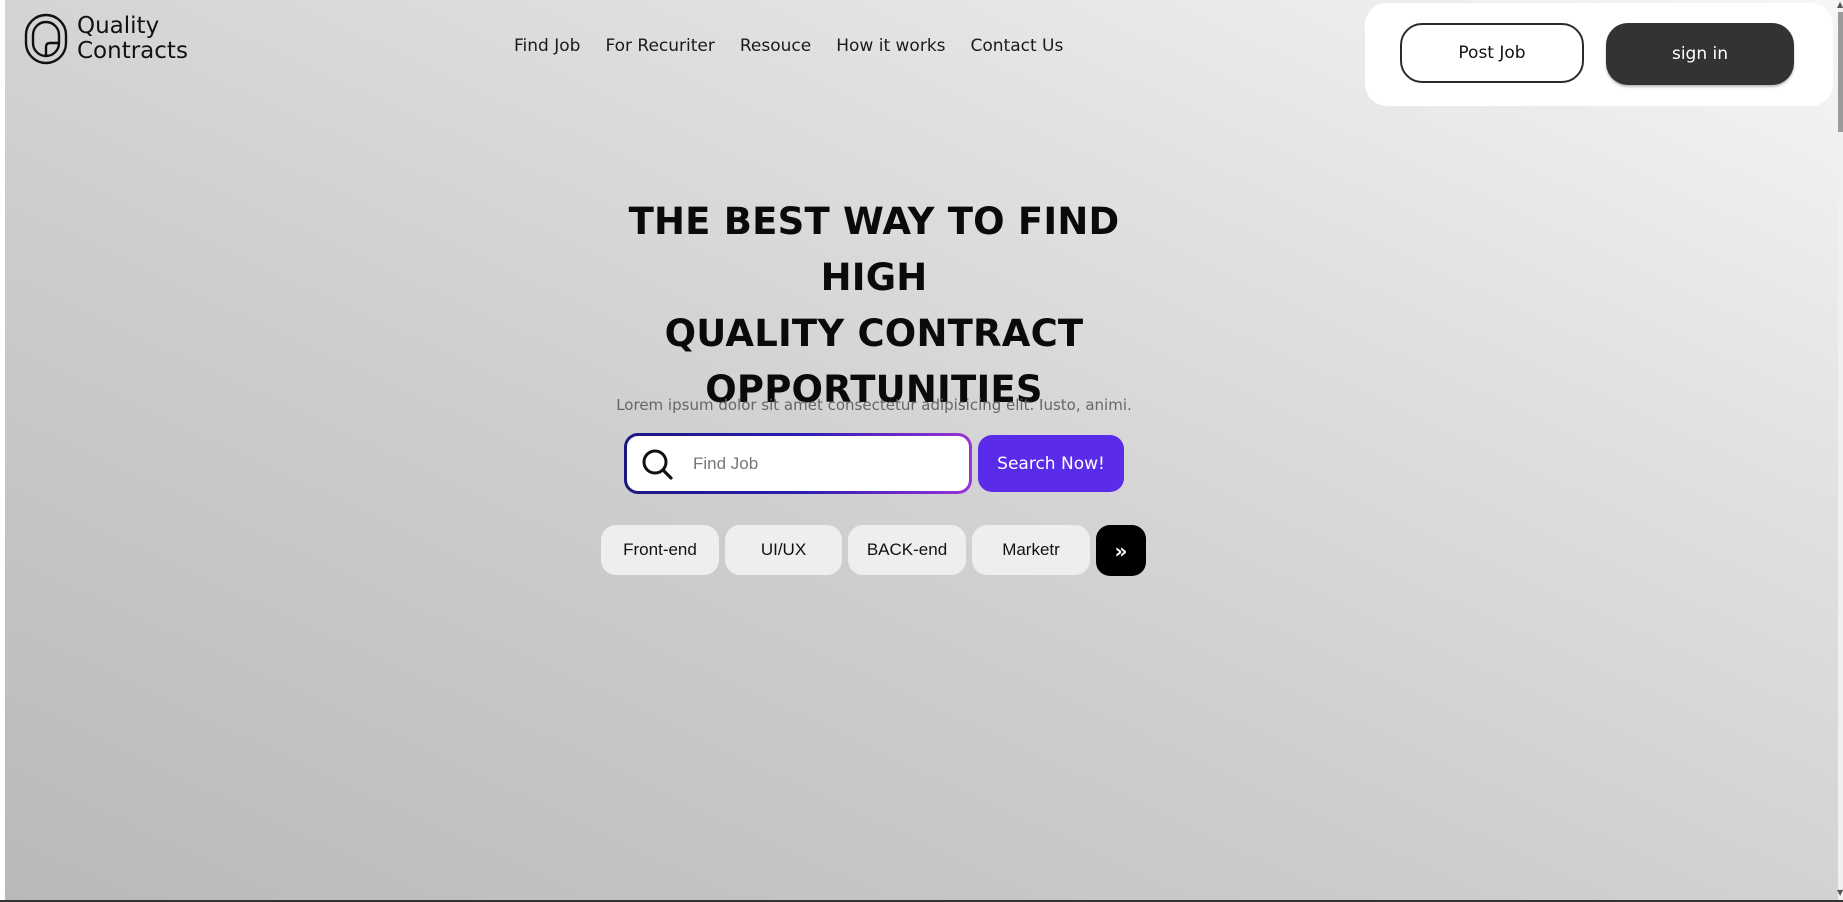 This screenshot has width=1843, height=902. Describe the element at coordinates (660, 550) in the screenshot. I see `chip-front-end: Front-end` at that location.